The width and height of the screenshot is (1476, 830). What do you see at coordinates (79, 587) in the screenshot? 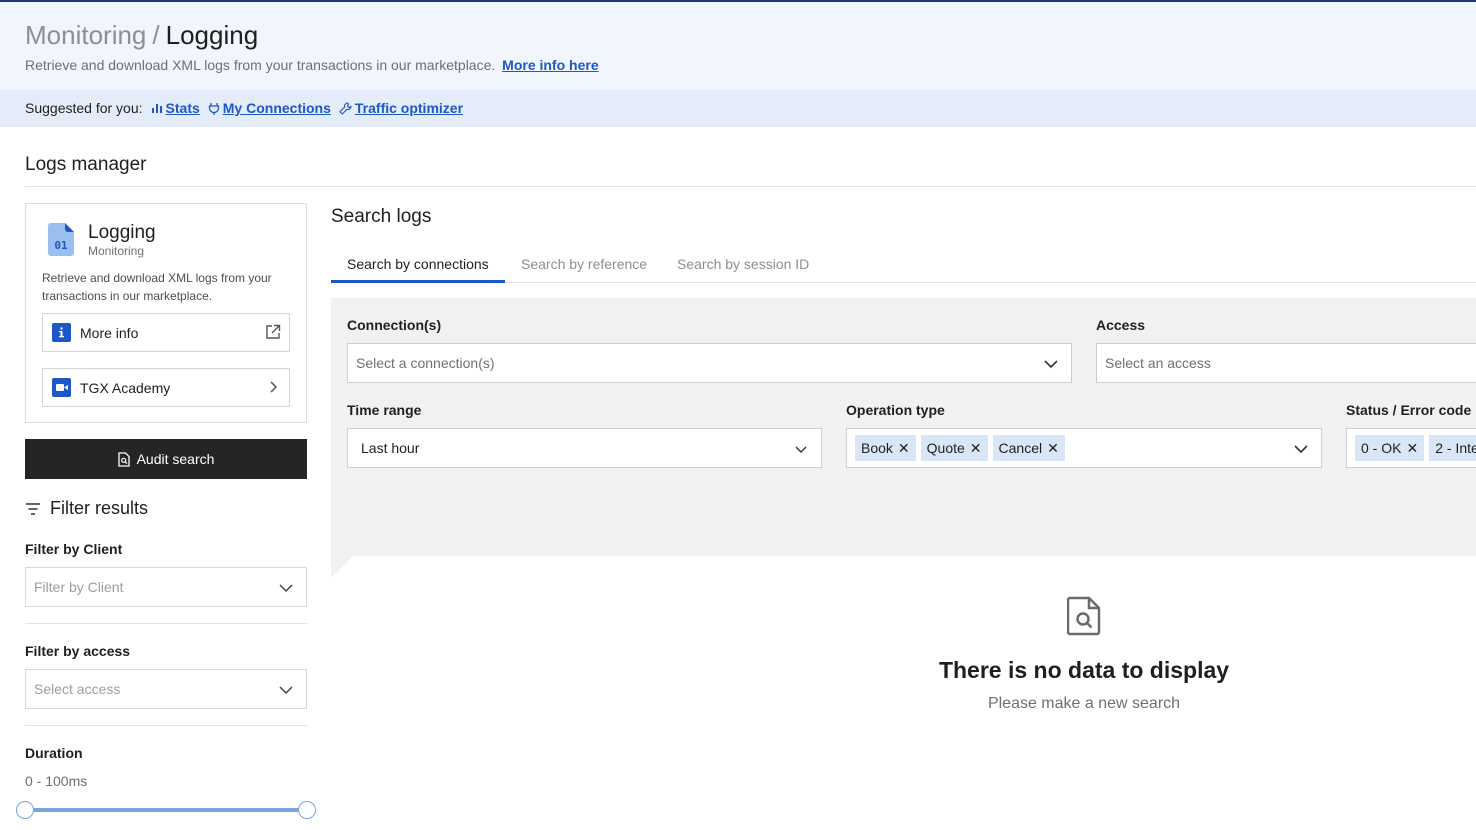
I see `filter-client-placeholder: Filter by Client` at bounding box center [79, 587].